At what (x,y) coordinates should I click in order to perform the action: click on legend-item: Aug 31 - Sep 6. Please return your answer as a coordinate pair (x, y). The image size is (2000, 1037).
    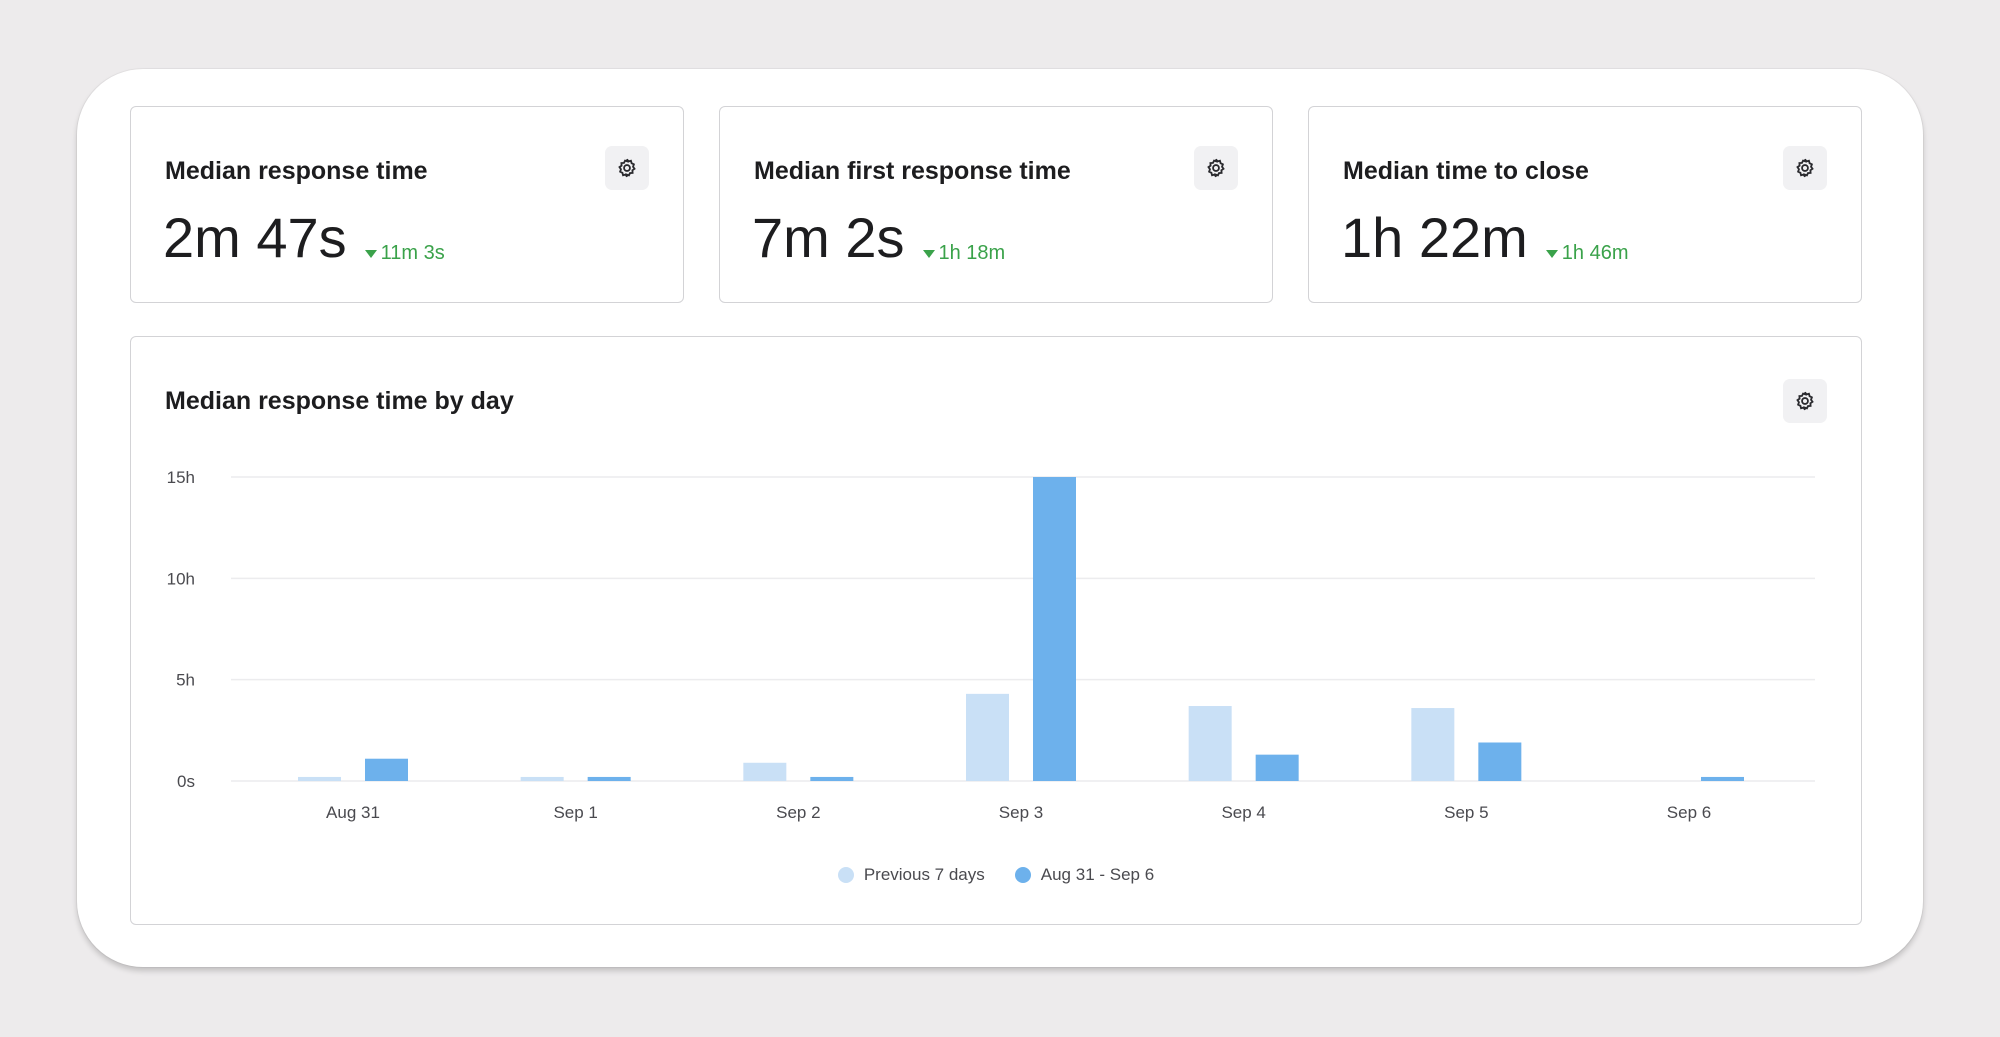
    Looking at the image, I should click on (1084, 875).